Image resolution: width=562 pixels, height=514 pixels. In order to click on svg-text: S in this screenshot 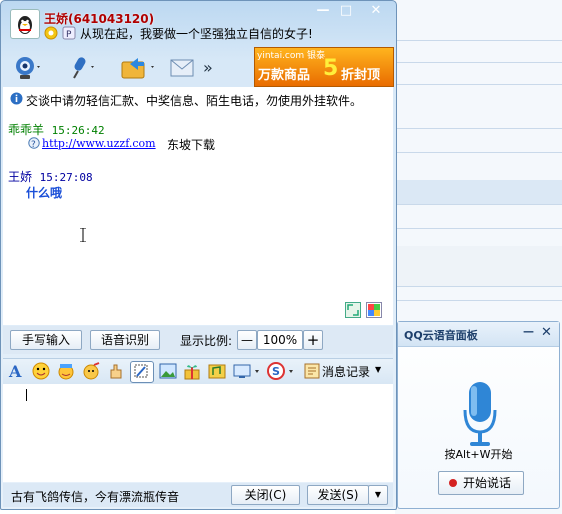, I will do `click(276, 371)`.